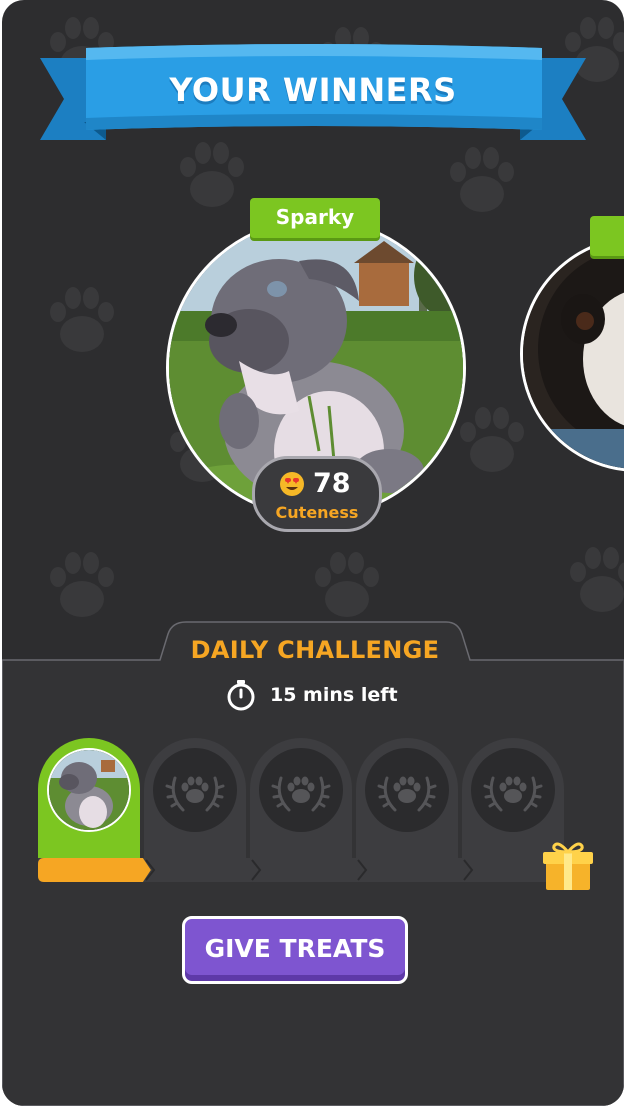 This screenshot has height=1108, width=626. What do you see at coordinates (89, 790) in the screenshot?
I see `sparky-thumbnail` at bounding box center [89, 790].